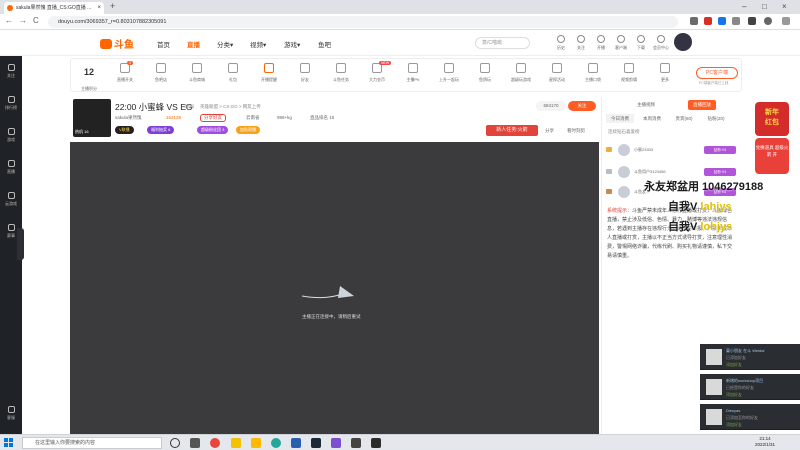  What do you see at coordinates (673, 172) in the screenshot?
I see `rank-row: 斗鱼用户3123456 钻粉·V4` at bounding box center [673, 172].